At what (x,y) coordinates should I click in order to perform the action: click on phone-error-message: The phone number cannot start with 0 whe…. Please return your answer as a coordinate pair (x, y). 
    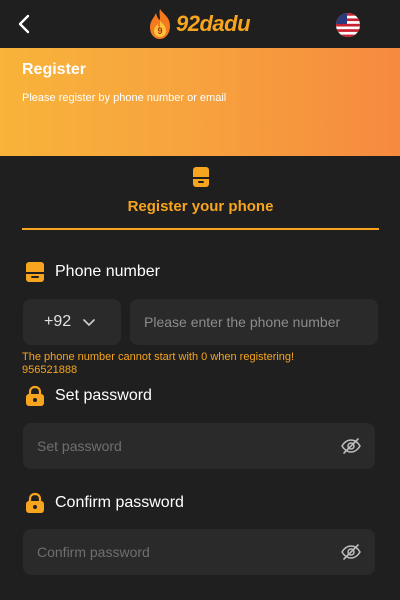
    Looking at the image, I should click on (202, 364).